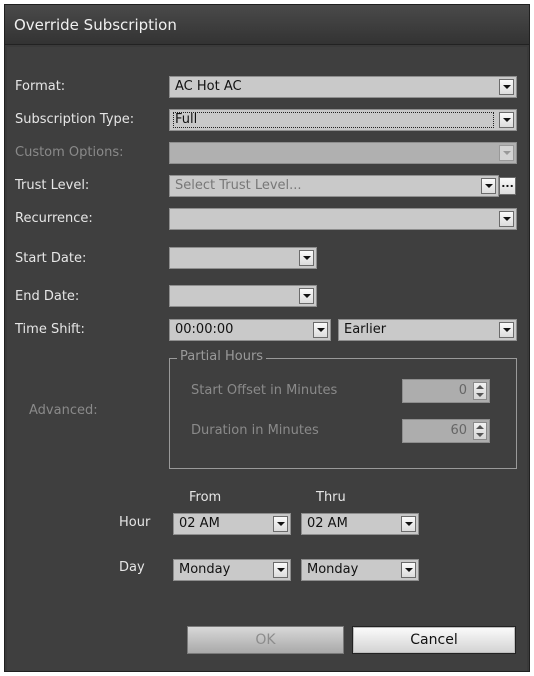 The width and height of the screenshot is (534, 676). I want to click on partial-hours-title: Partial Hours, so click(222, 357).